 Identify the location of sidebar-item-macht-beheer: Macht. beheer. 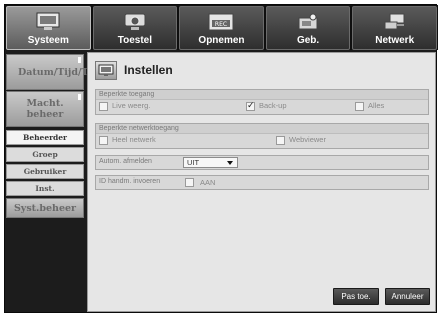
(45, 109).